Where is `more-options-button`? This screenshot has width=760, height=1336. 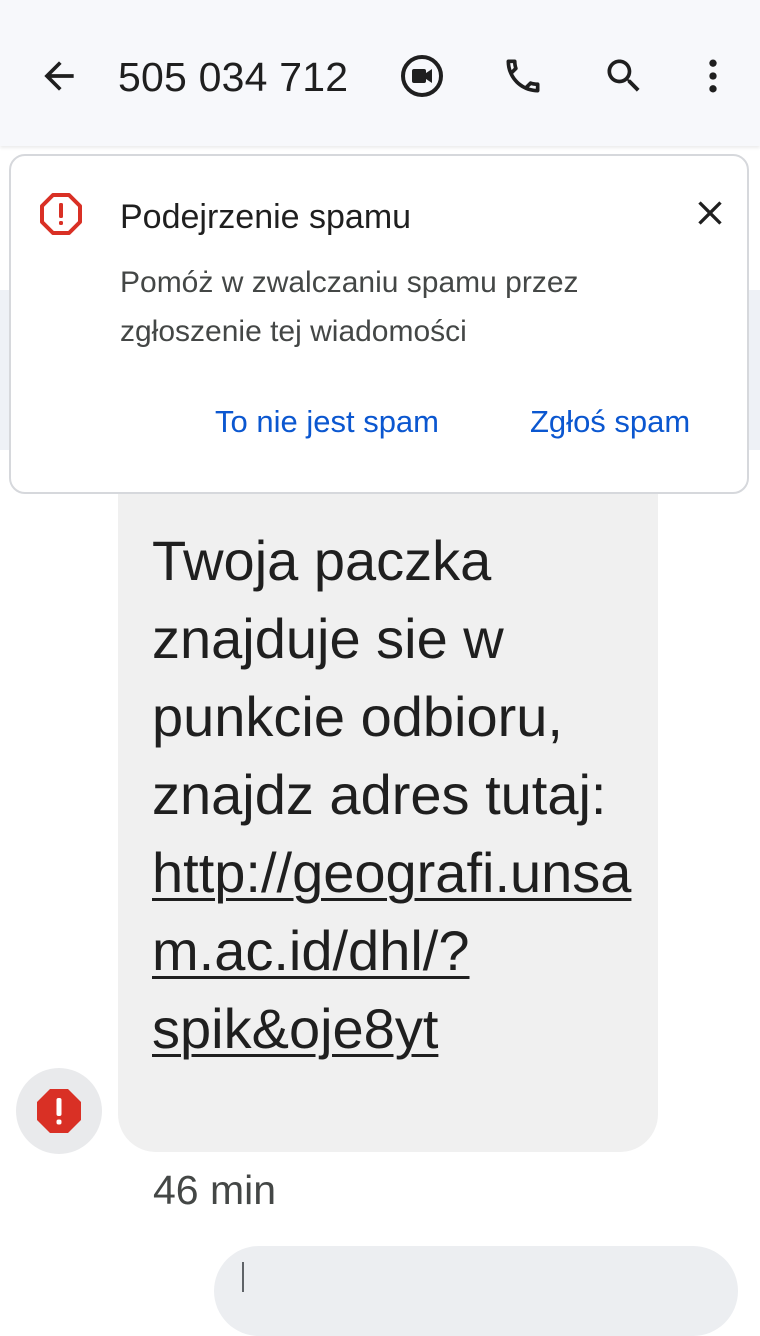
more-options-button is located at coordinates (713, 76).